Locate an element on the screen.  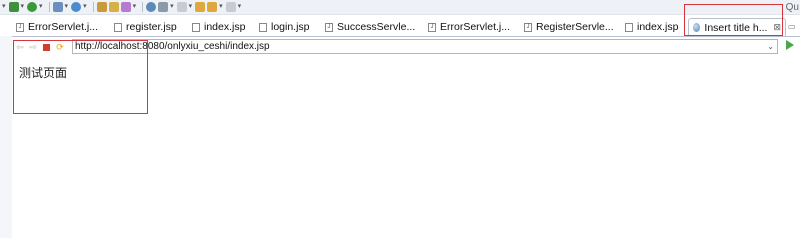
new-server-icon is located at coordinates (13, 7).